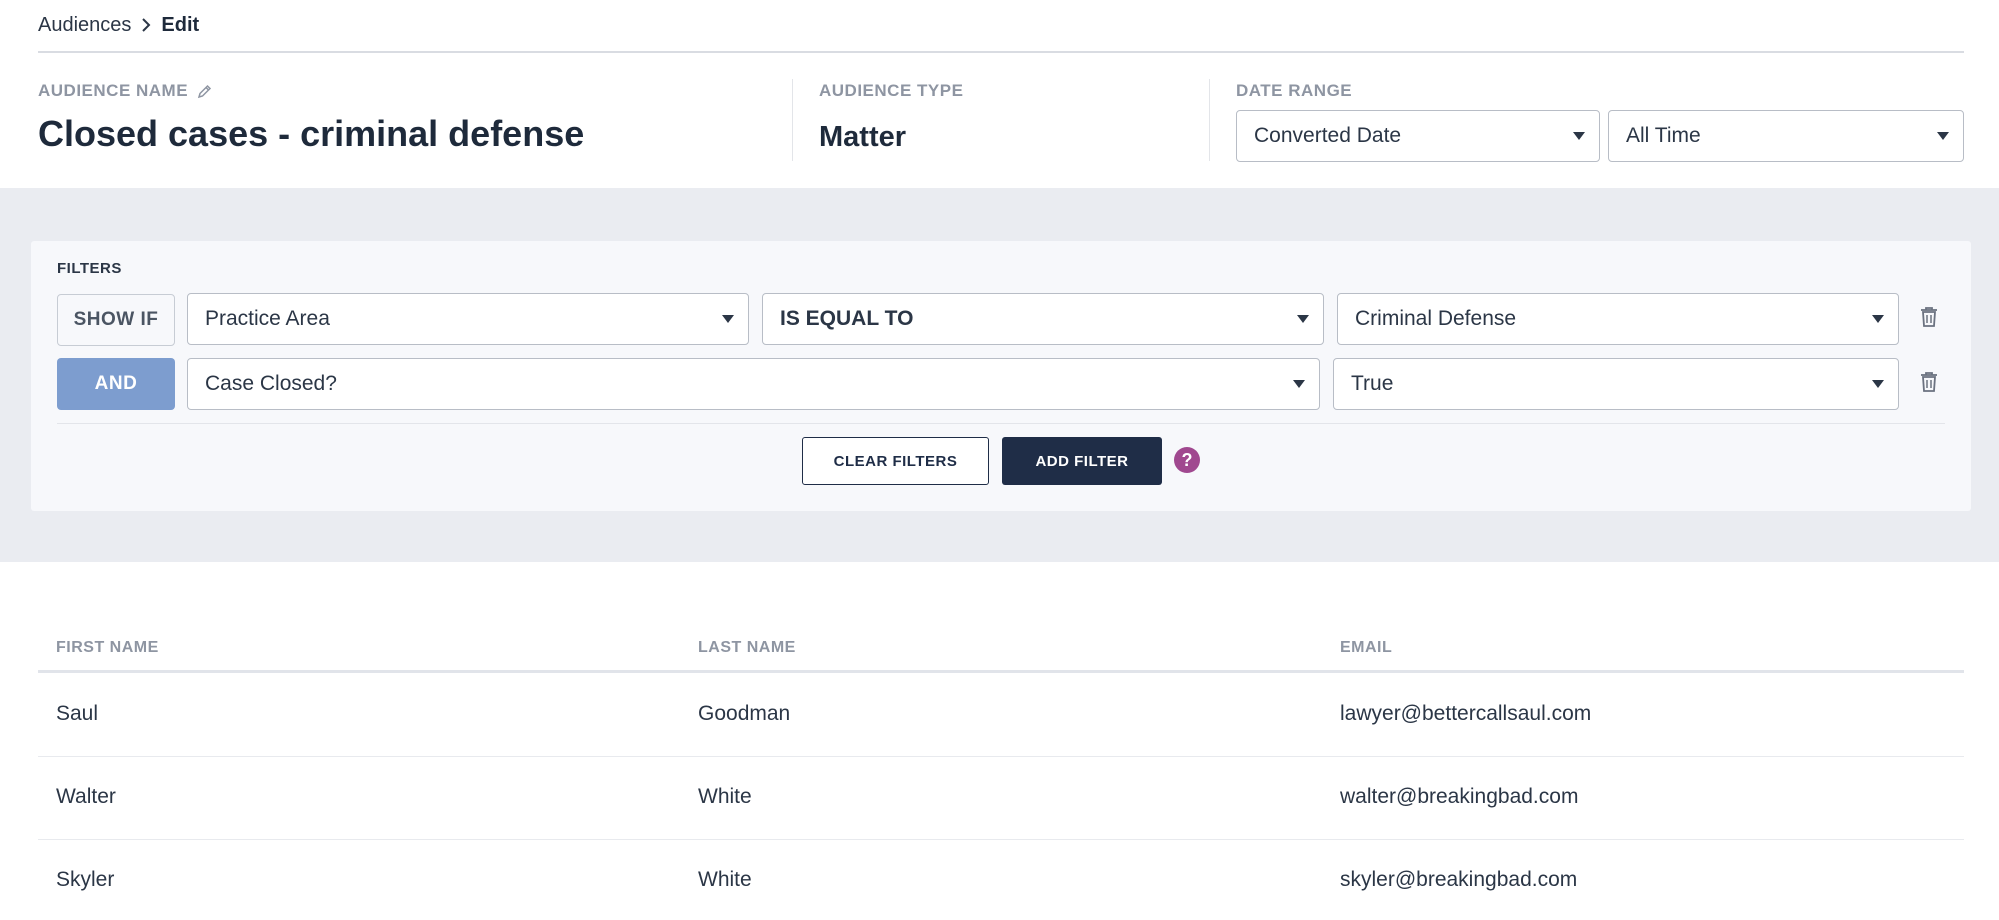 The width and height of the screenshot is (1999, 920). Describe the element at coordinates (1459, 796) in the screenshot. I see `table-cell-email: walter@breakingbad.com` at that location.